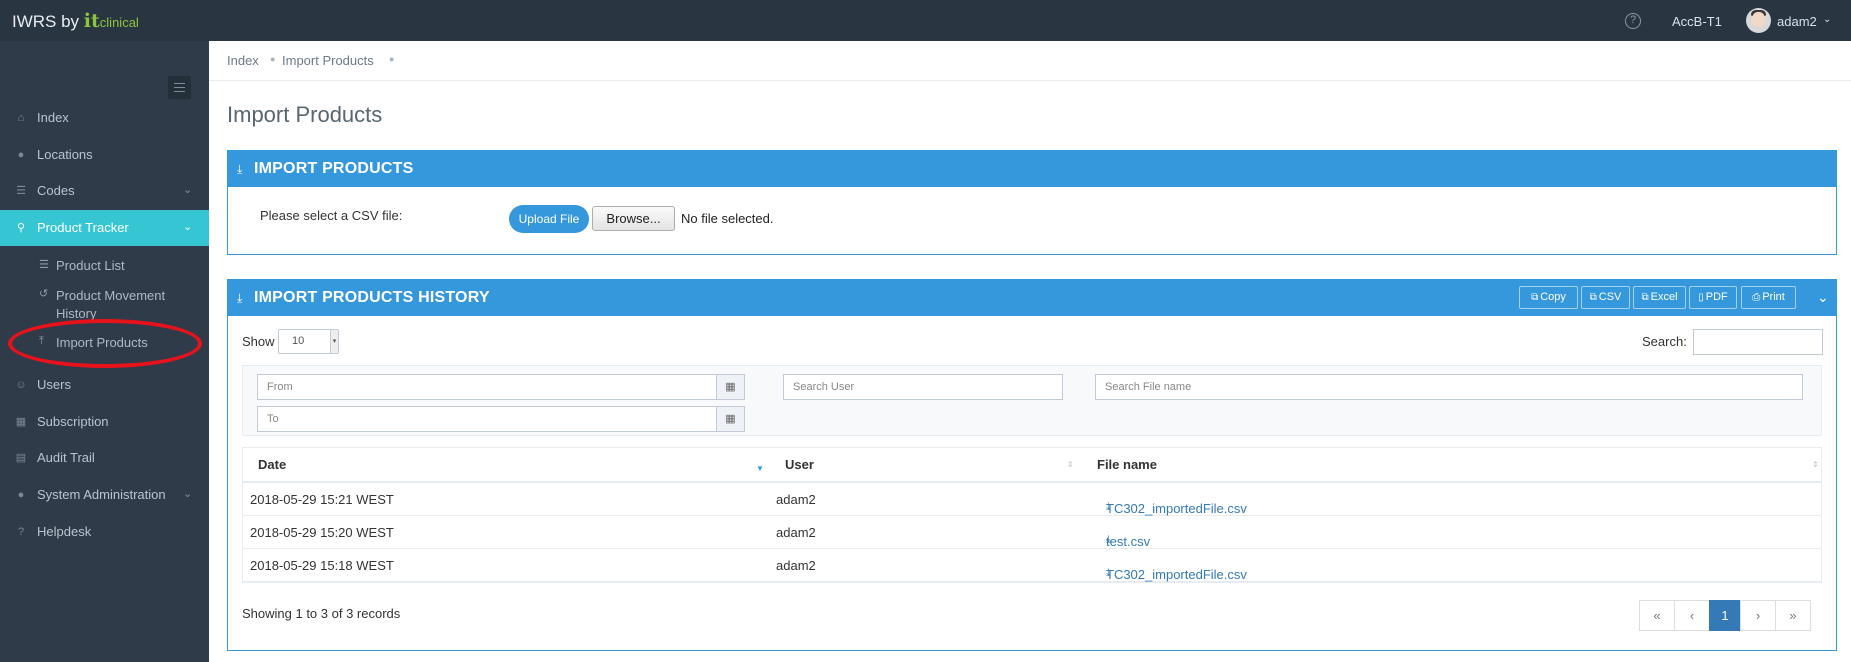  Describe the element at coordinates (1030, 61) in the screenshot. I see `breadcrumb: Index ● Import Products ●` at that location.